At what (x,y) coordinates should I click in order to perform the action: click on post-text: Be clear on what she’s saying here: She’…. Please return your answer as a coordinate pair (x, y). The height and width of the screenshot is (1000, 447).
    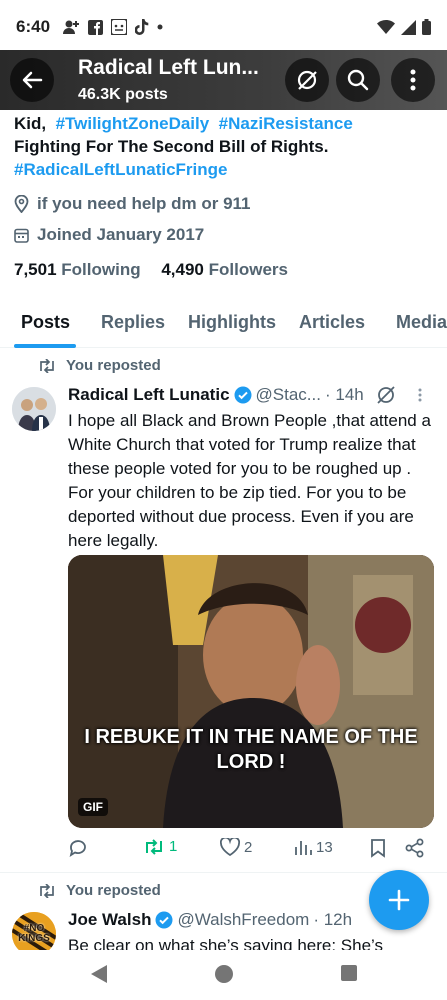
    Looking at the image, I should click on (226, 943).